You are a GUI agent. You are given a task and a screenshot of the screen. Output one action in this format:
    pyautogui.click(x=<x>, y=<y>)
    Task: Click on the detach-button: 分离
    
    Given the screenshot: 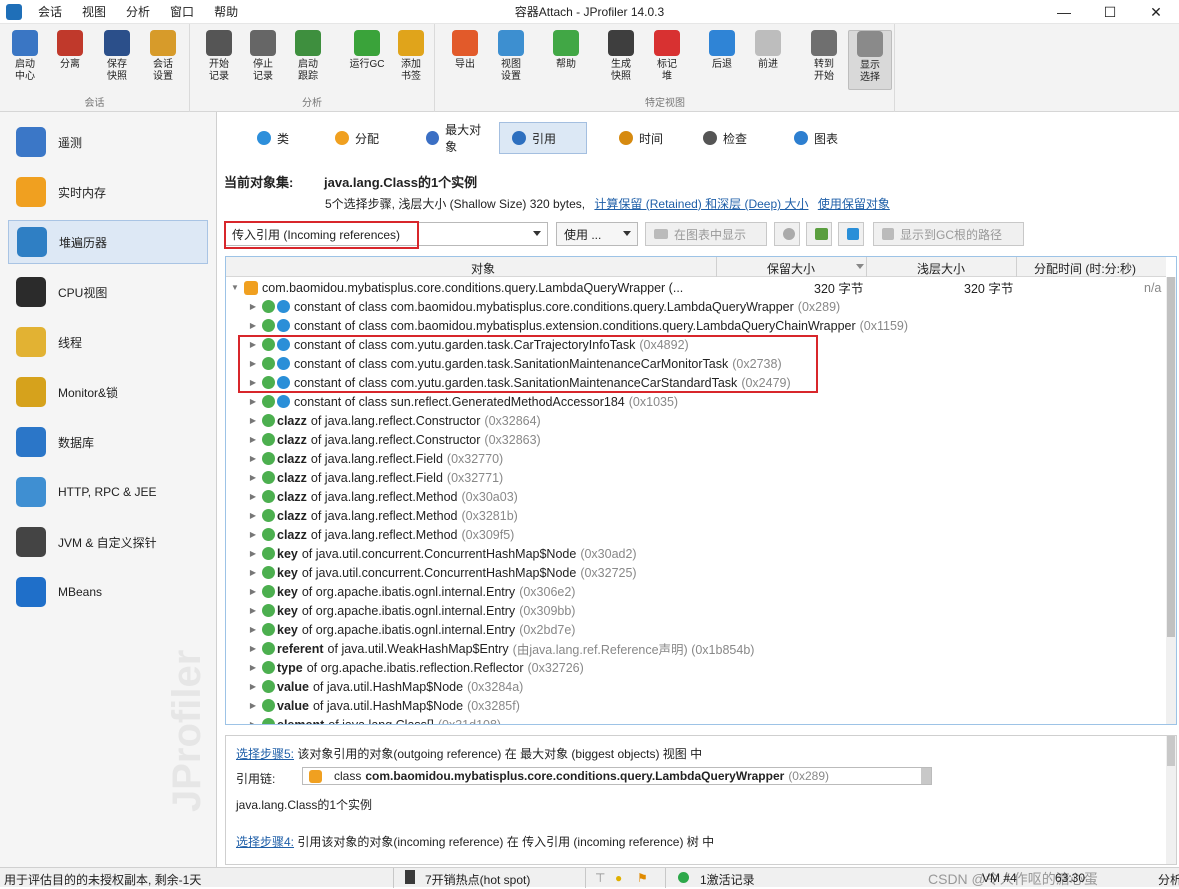 What is the action you would take?
    pyautogui.click(x=70, y=50)
    